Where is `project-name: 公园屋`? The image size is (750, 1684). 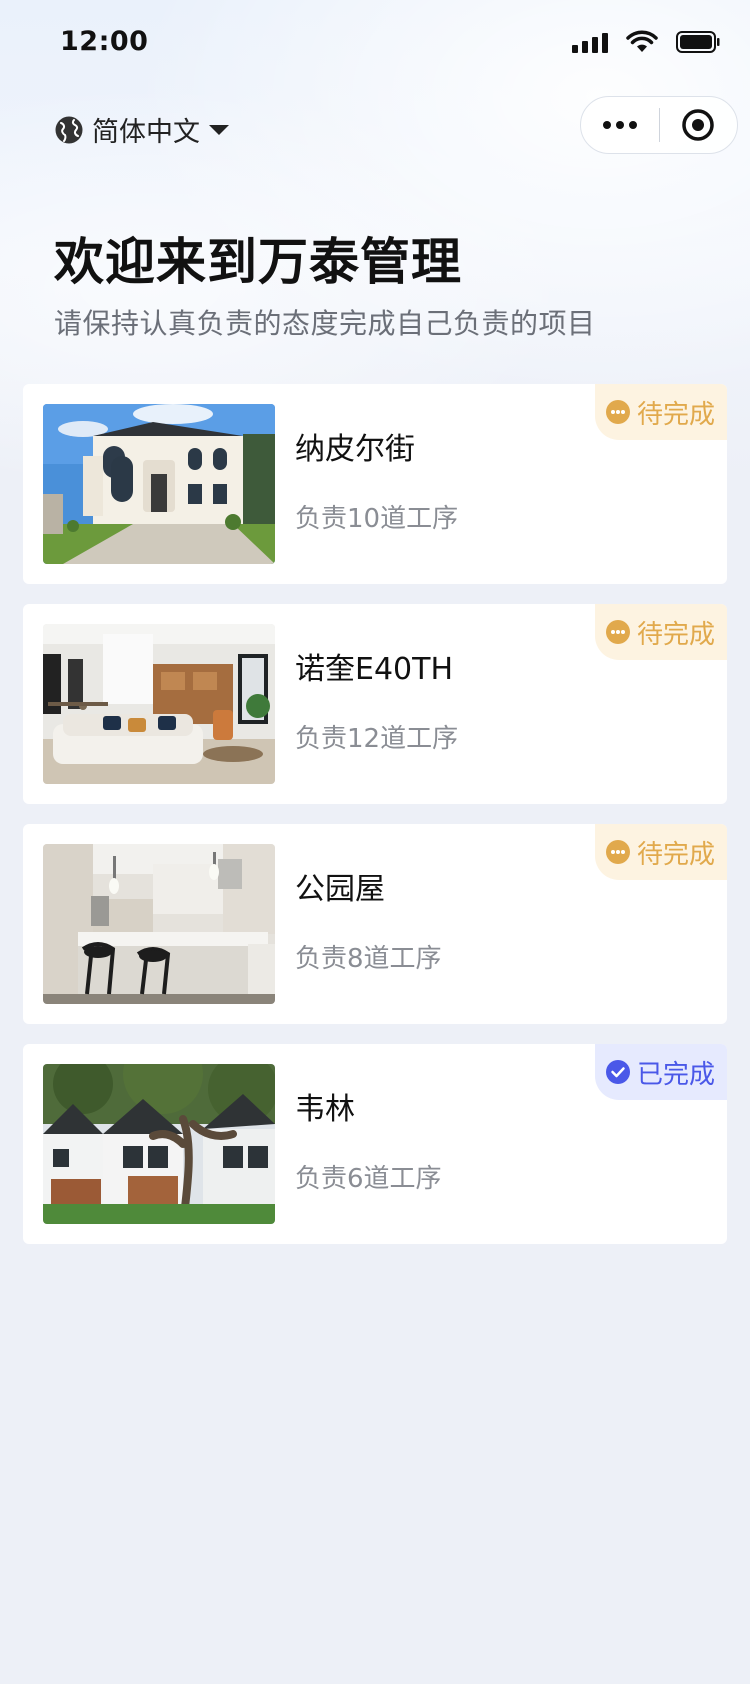 project-name: 公园屋 is located at coordinates (340, 889).